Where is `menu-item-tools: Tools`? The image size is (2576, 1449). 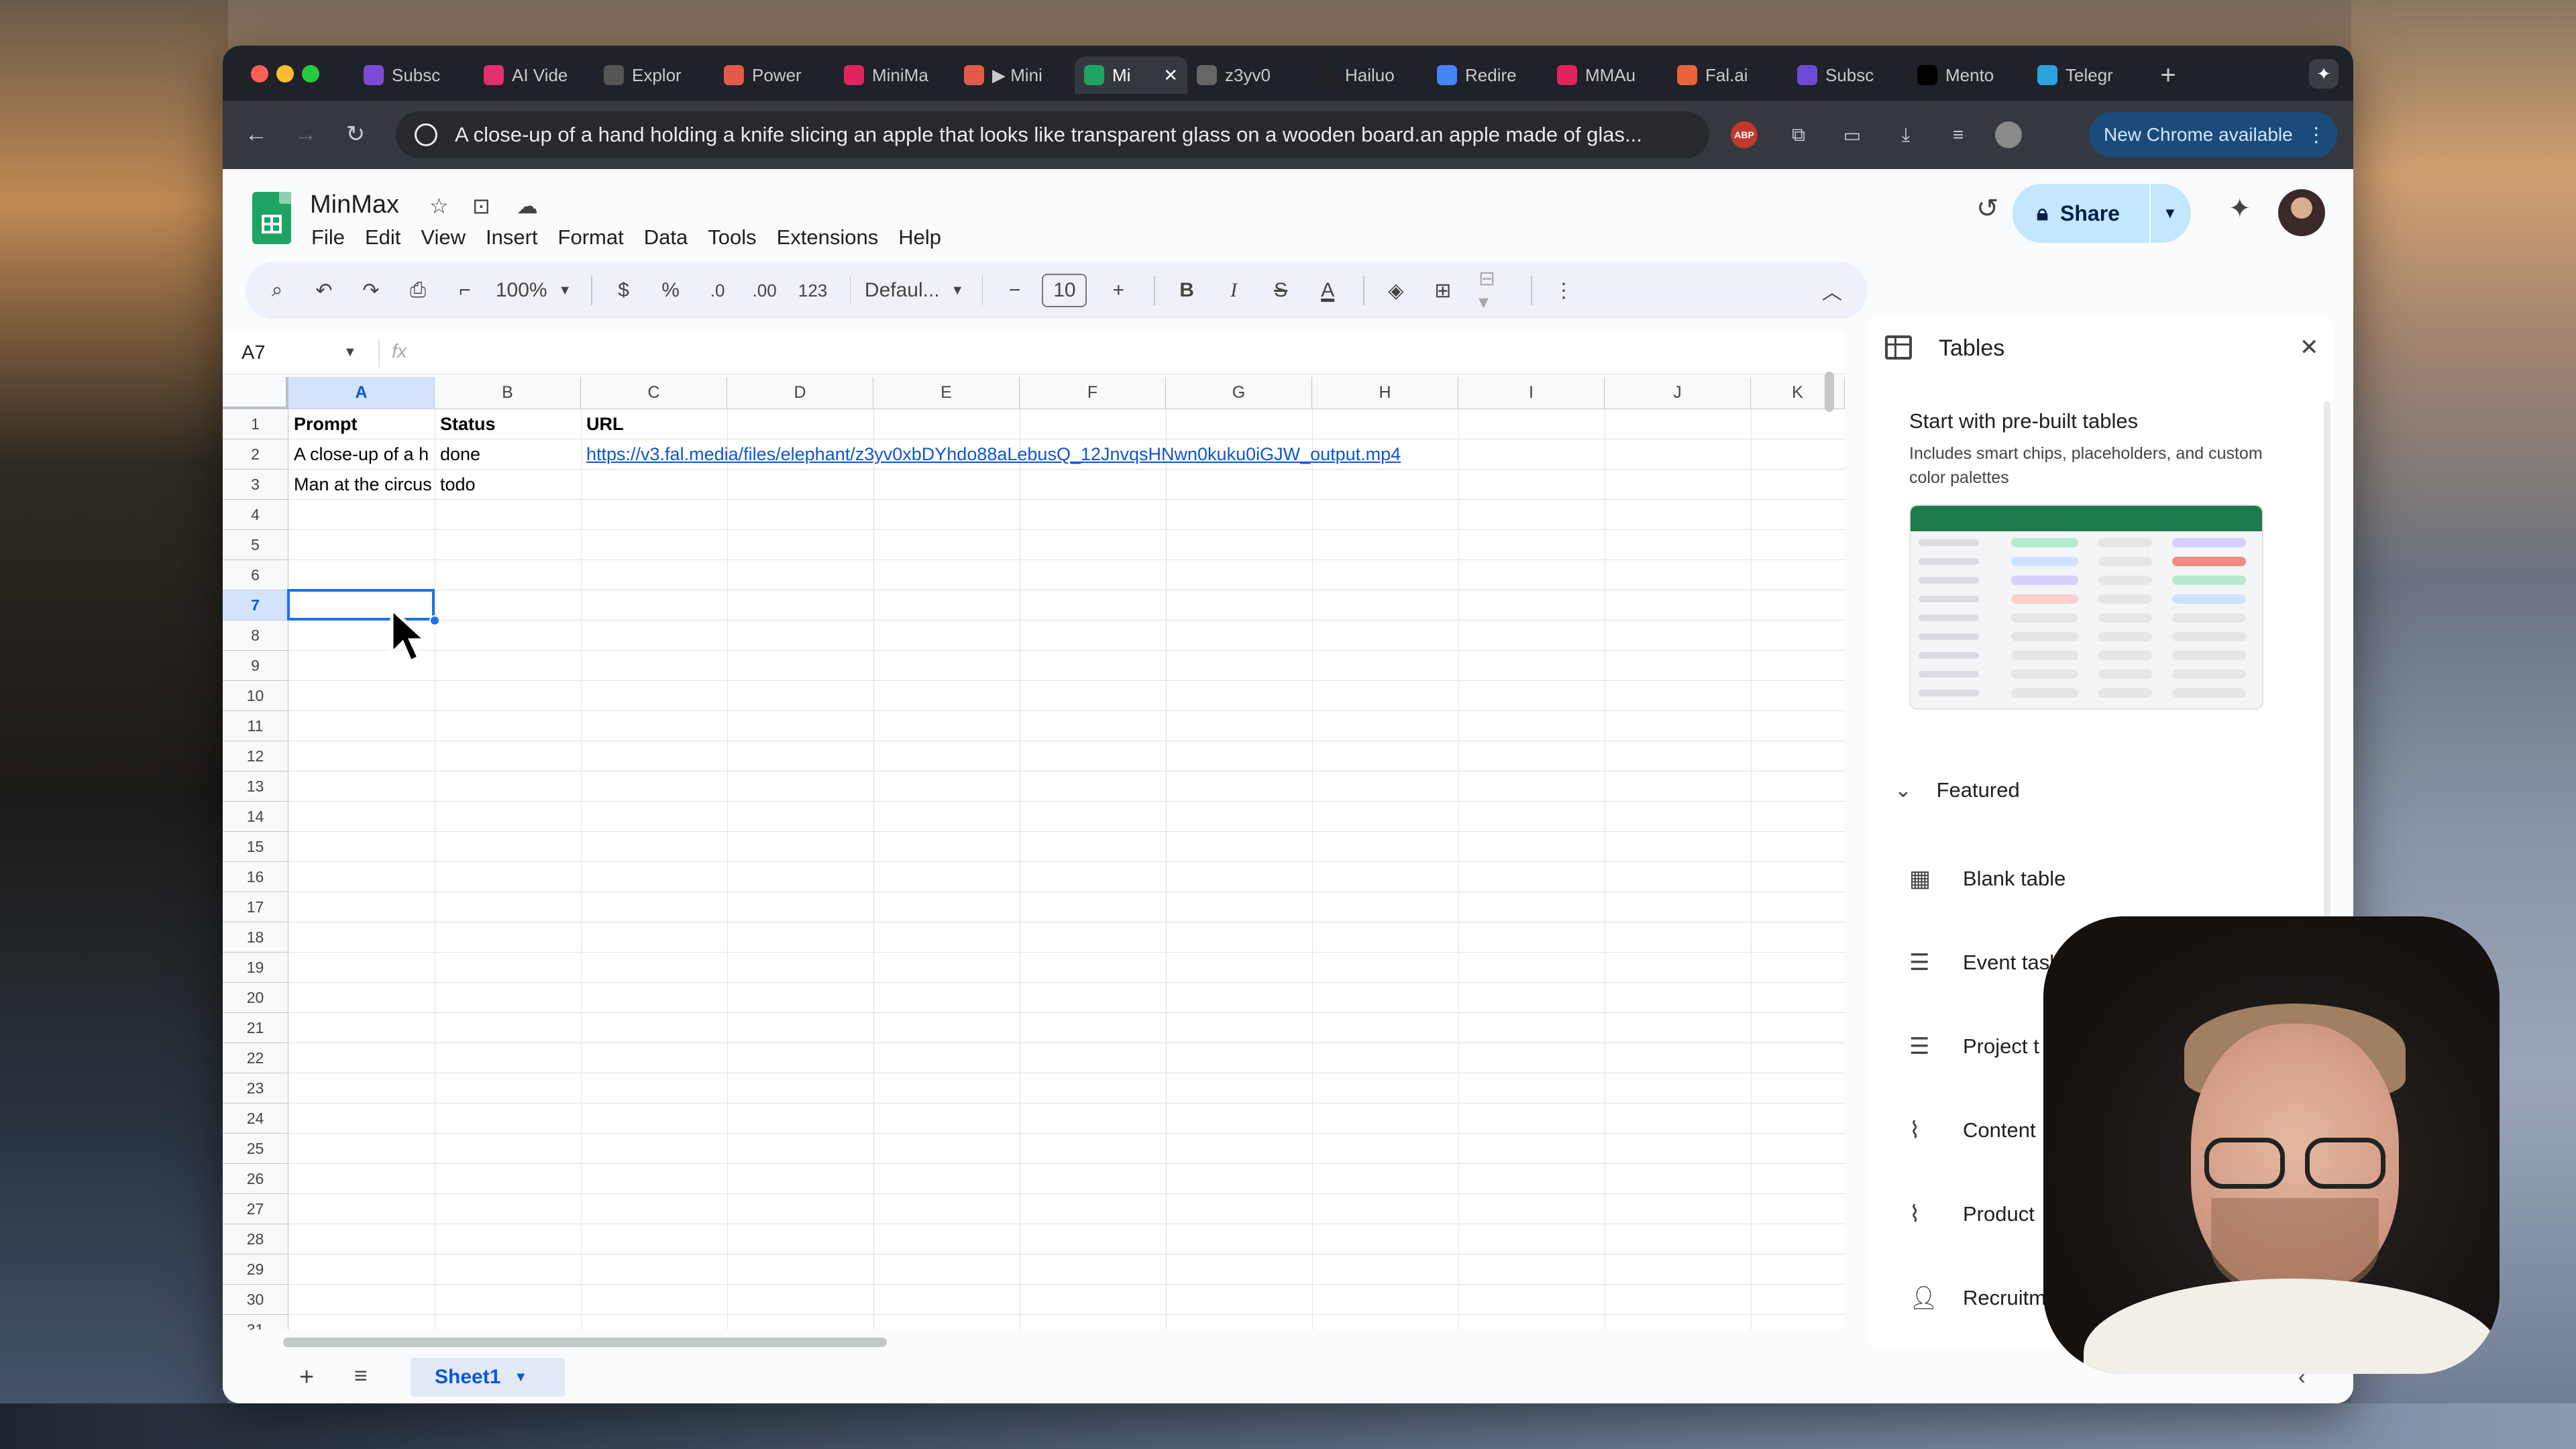 menu-item-tools: Tools is located at coordinates (732, 237).